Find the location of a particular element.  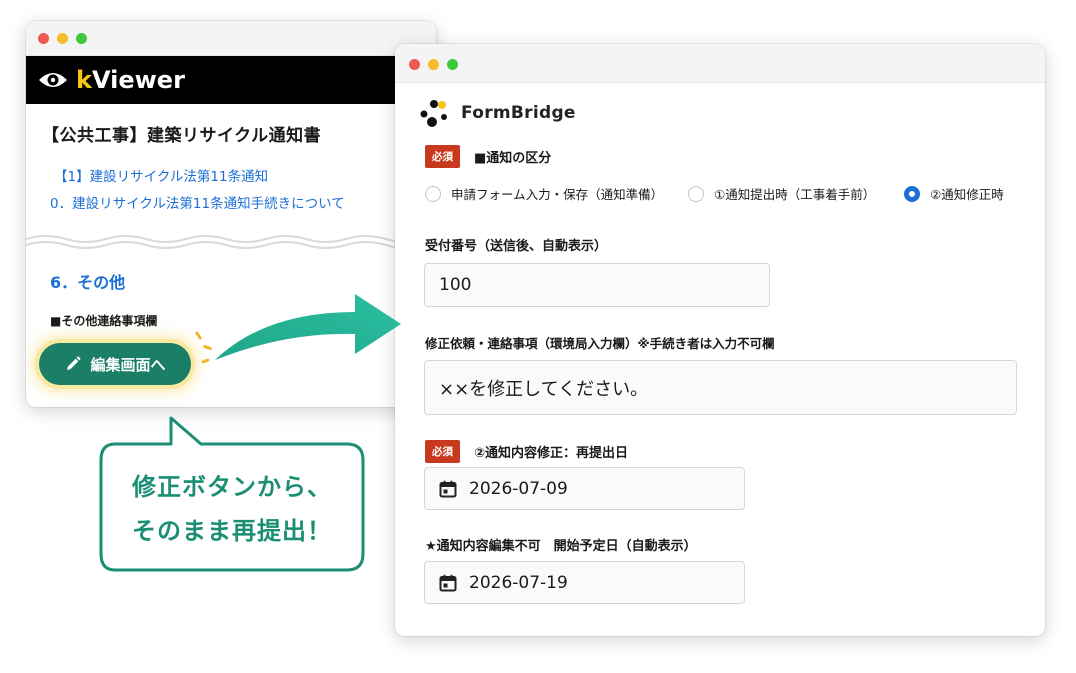

start-date-value: 2026-07-19 is located at coordinates (518, 582).